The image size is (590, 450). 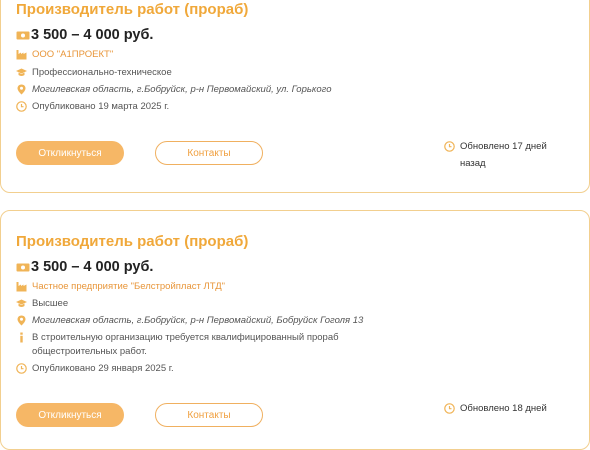 I want to click on published-row: Опубликовано 19 марта 2025 г., so click(x=92, y=107).